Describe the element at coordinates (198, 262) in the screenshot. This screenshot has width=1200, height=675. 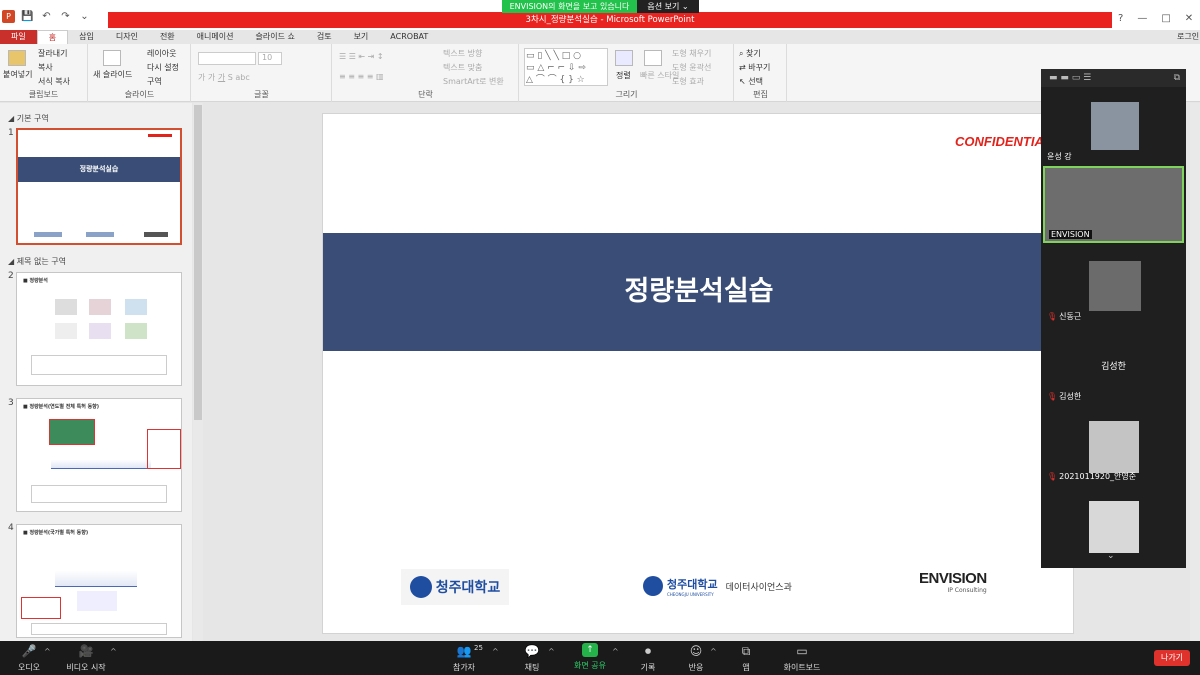
I see `thumbnail-scrollbar-thumb` at that location.